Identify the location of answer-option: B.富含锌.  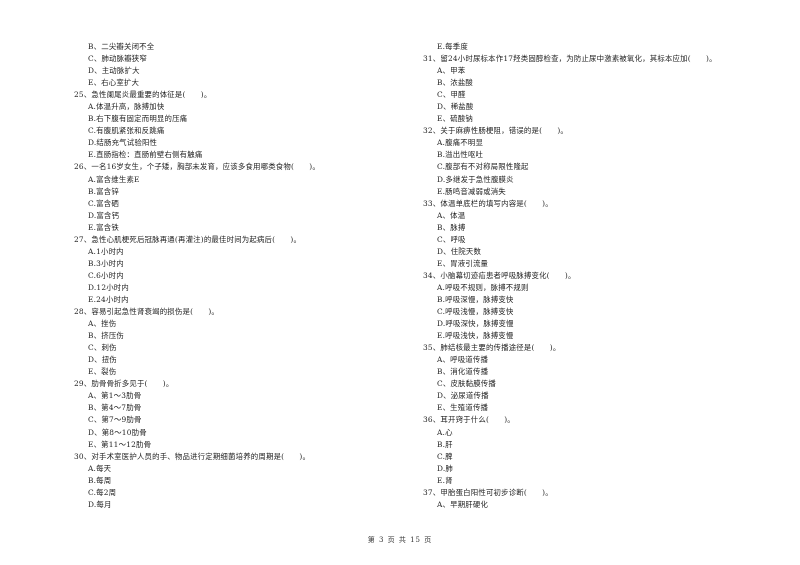
(103, 191).